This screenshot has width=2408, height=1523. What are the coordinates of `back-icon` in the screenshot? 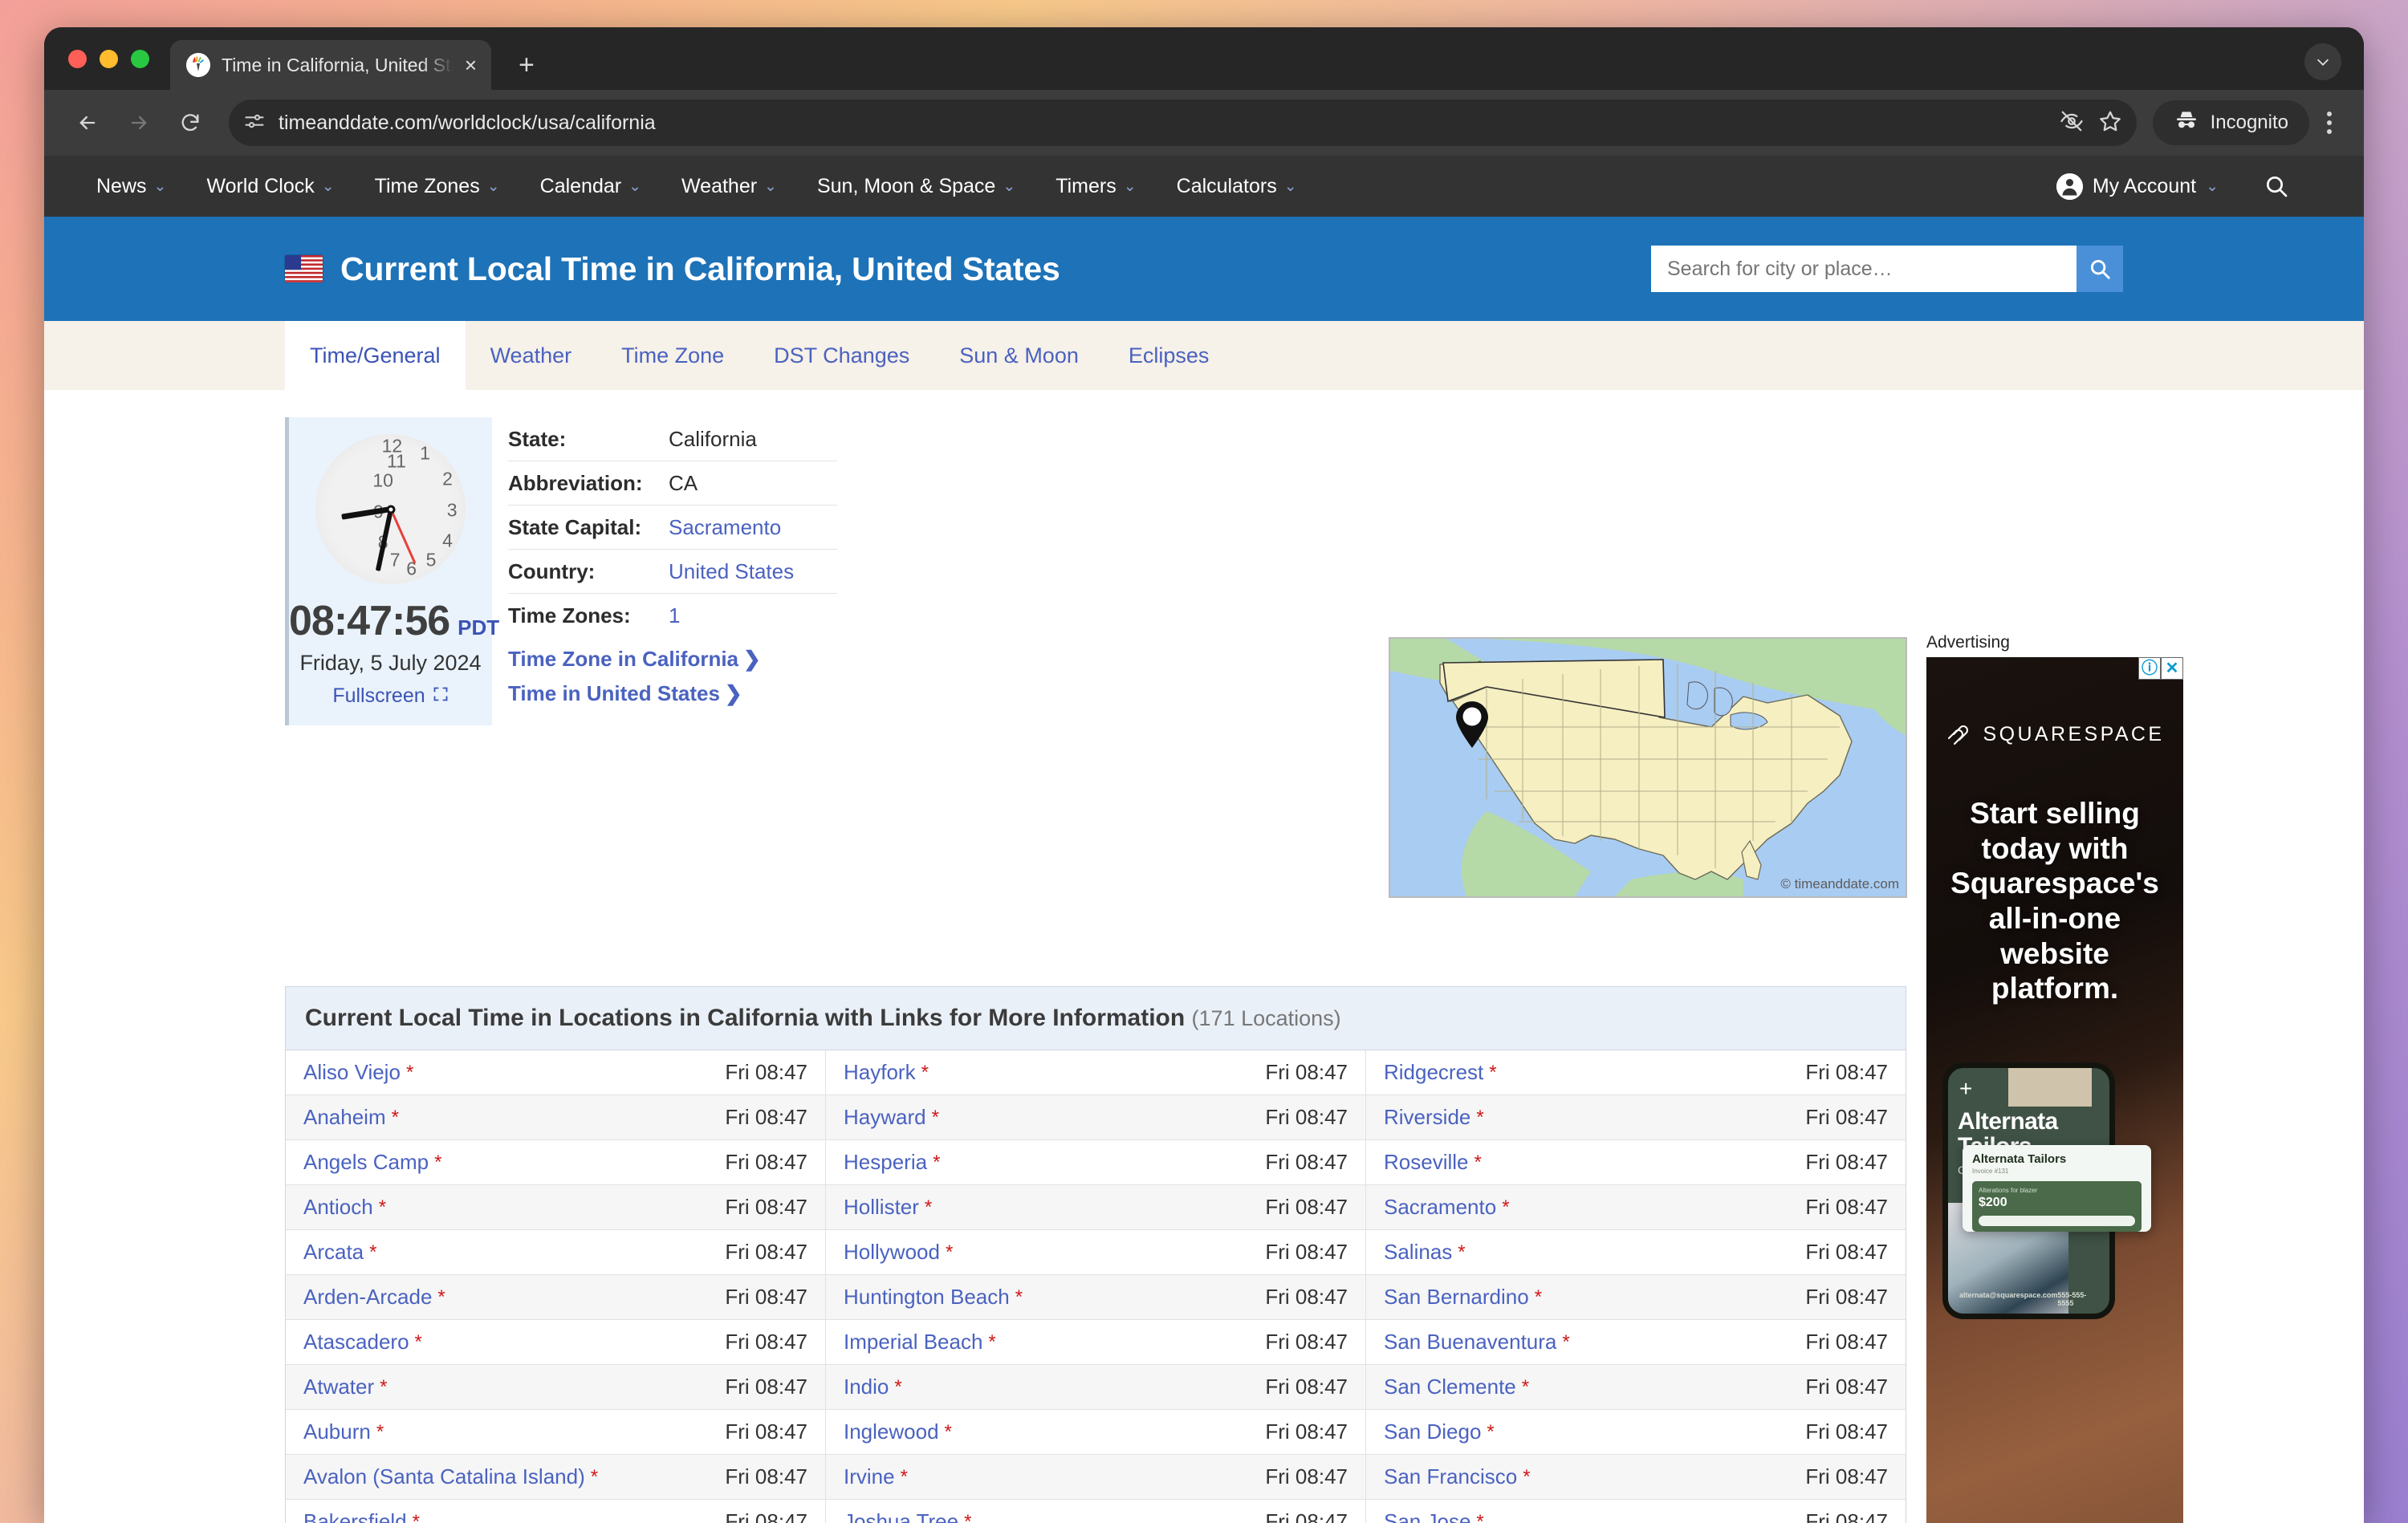 It's located at (87, 122).